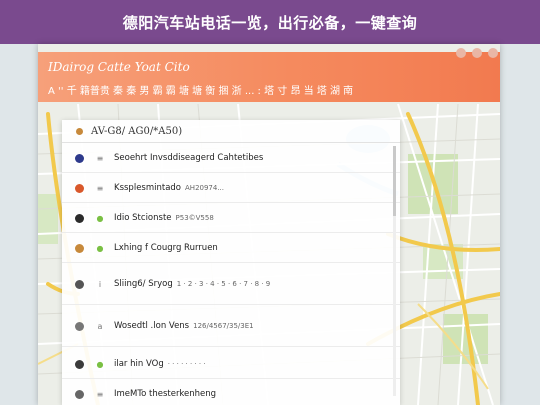  I want to click on app-title: IDairog Catte Yoat Cito, so click(119, 67).